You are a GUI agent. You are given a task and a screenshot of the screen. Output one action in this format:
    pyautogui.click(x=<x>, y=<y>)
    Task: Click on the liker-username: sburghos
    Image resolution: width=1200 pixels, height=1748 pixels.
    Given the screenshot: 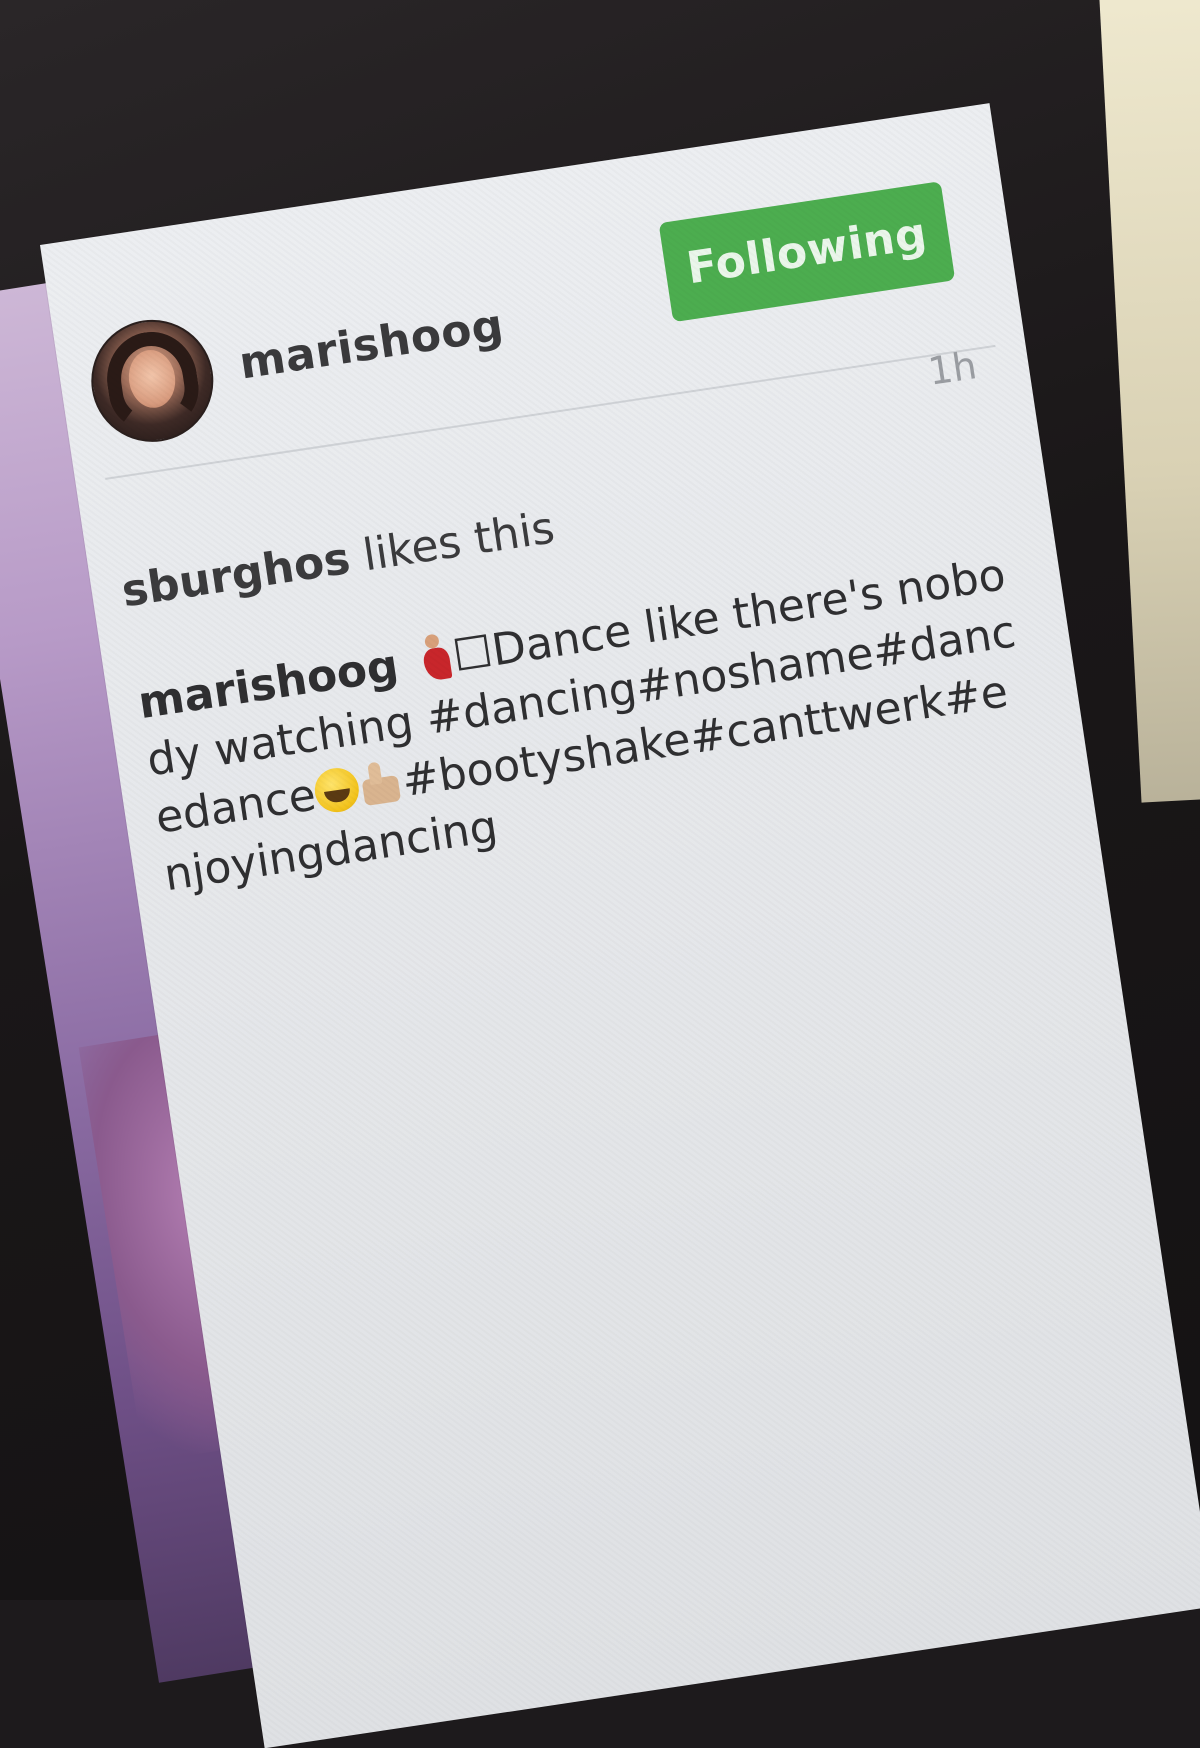 What is the action you would take?
    pyautogui.click(x=235, y=575)
    